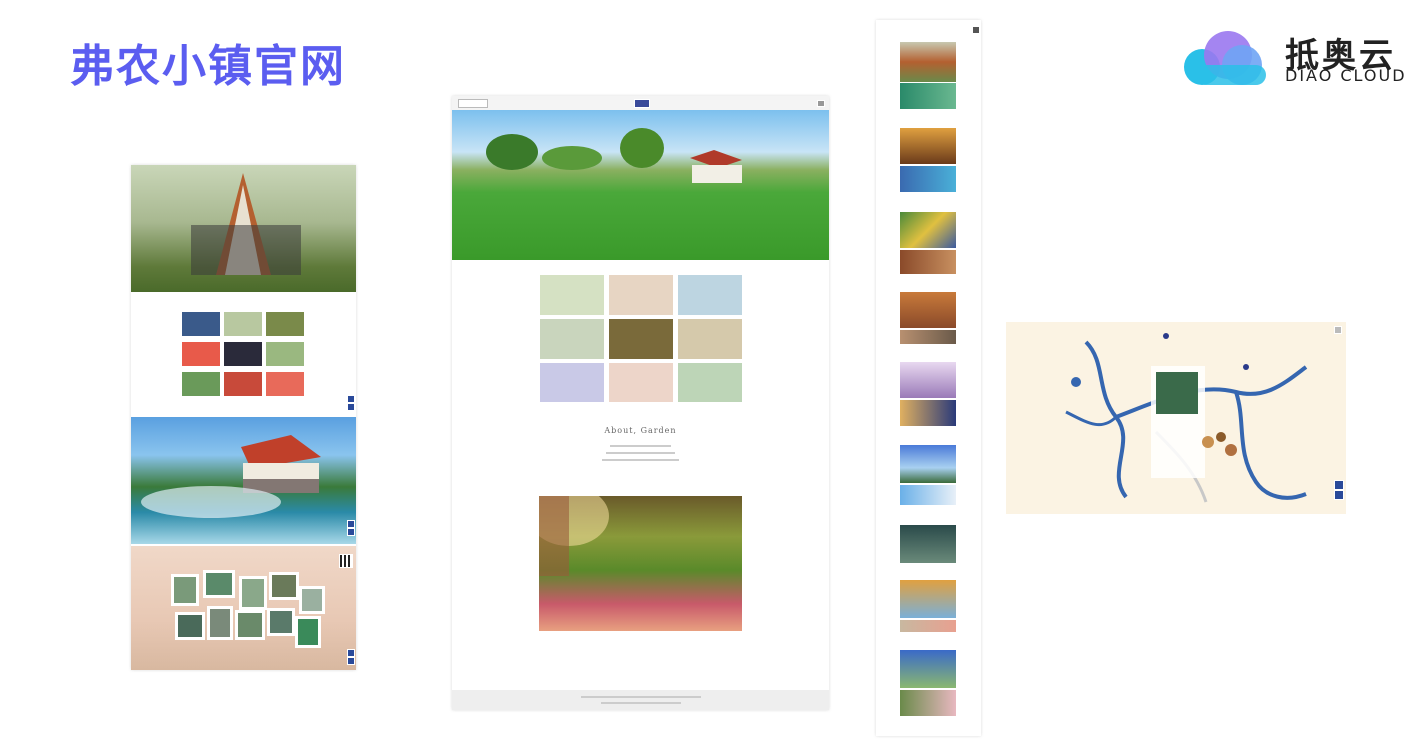 The width and height of the screenshot is (1408, 748). I want to click on about-heading: About, Garden, so click(640, 430).